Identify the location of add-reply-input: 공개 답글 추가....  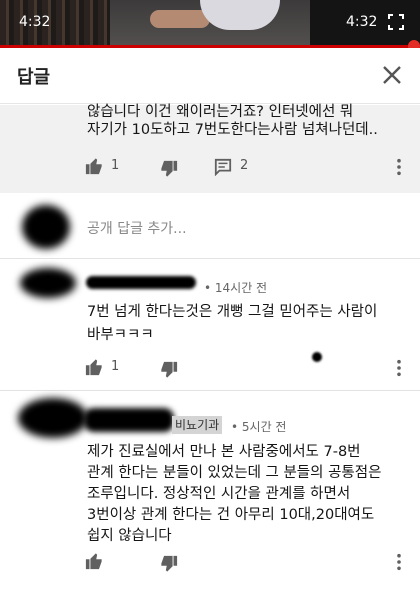
(137, 228).